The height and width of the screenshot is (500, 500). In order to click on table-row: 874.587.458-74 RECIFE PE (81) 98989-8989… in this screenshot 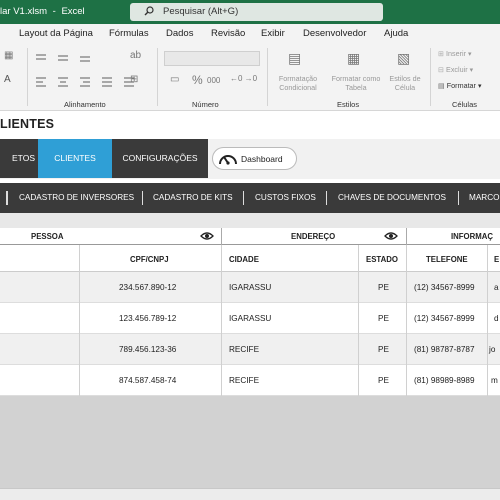, I will do `click(250, 380)`.